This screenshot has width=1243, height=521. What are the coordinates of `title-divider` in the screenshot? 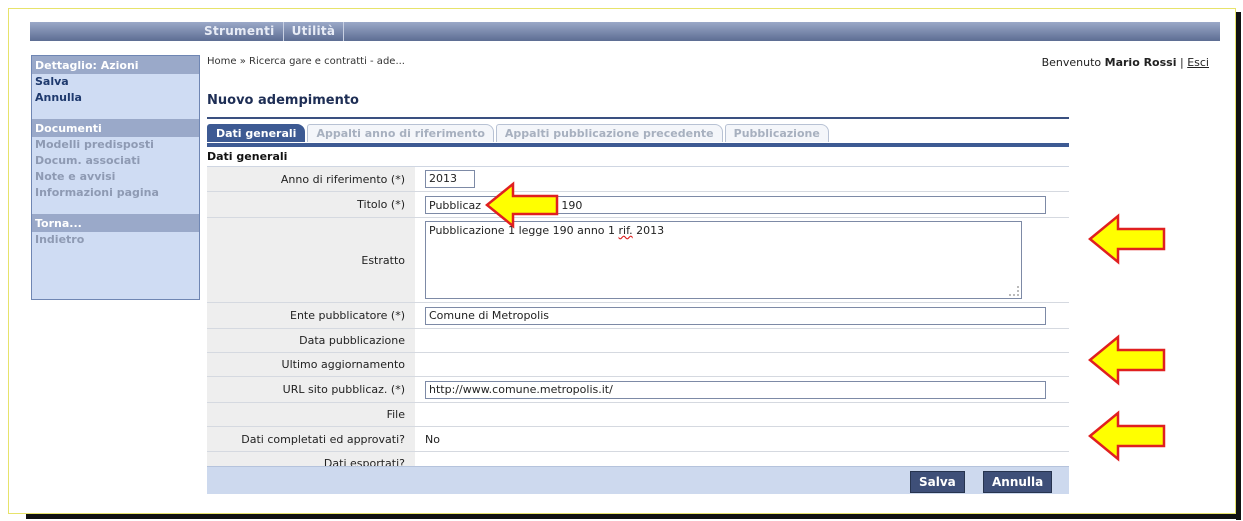 It's located at (638, 118).